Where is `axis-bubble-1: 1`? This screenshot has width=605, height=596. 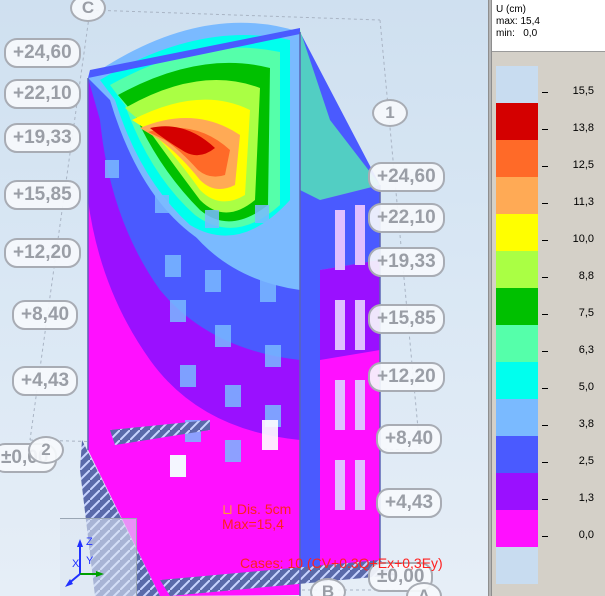 axis-bubble-1: 1 is located at coordinates (390, 113).